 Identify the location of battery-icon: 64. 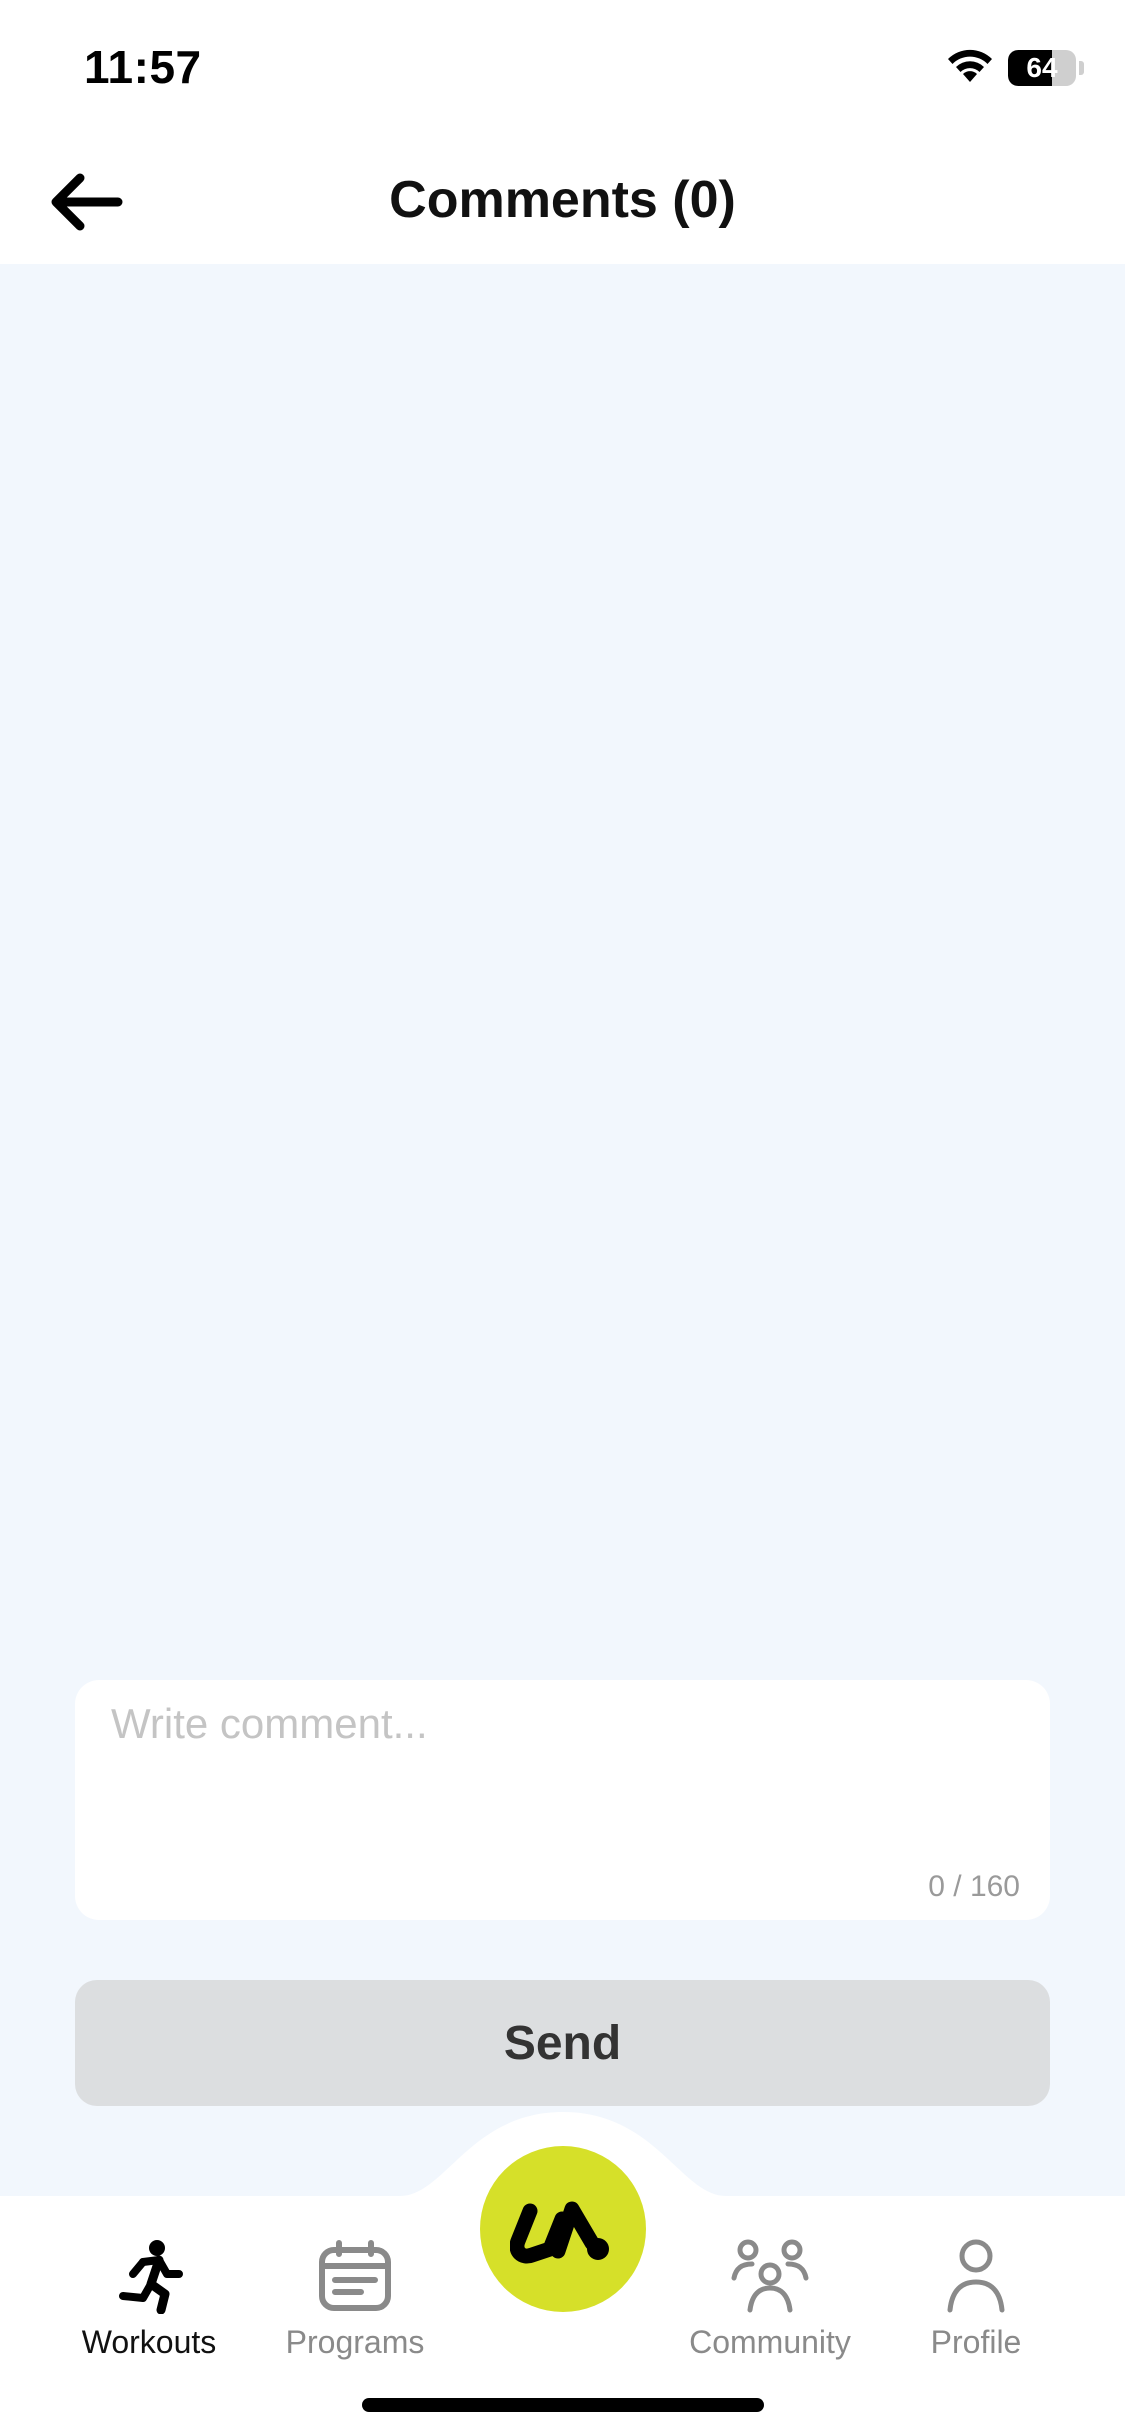
(1042, 68).